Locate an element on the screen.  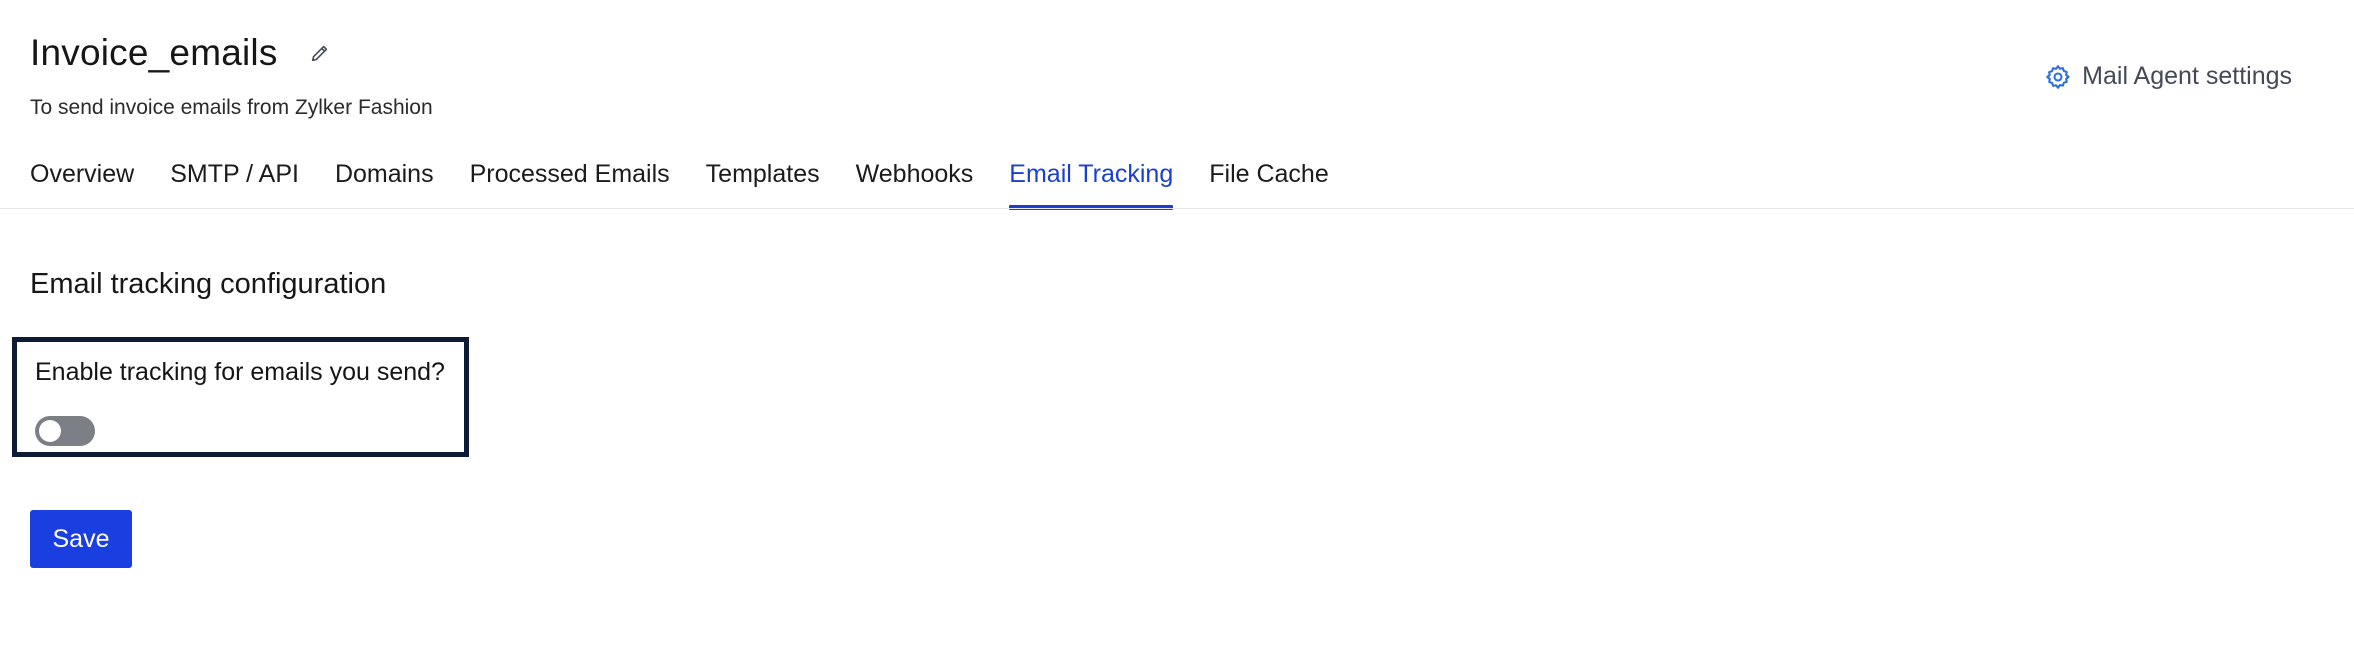
tab-domains: Domains is located at coordinates (384, 185).